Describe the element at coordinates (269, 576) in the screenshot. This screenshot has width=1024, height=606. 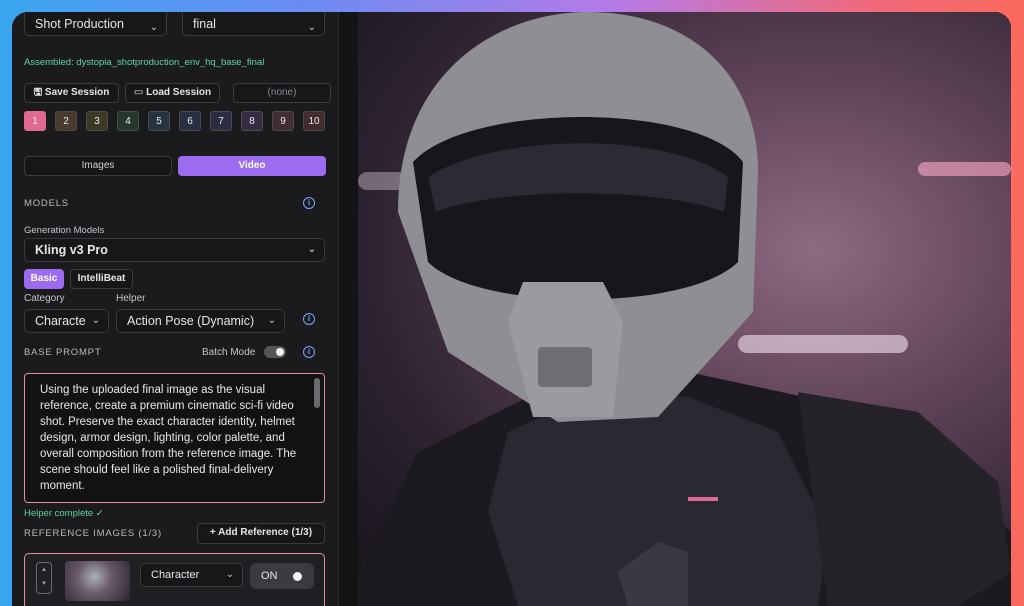
I see `reference-enabled-label: ON` at that location.